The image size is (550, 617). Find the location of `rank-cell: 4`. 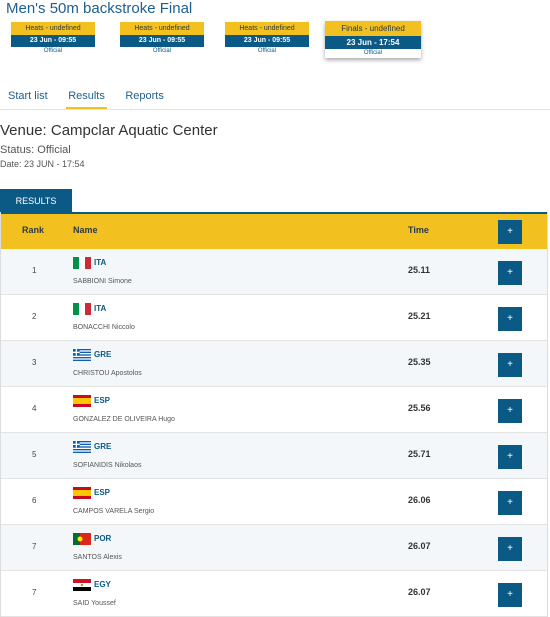

rank-cell: 4 is located at coordinates (34, 408).